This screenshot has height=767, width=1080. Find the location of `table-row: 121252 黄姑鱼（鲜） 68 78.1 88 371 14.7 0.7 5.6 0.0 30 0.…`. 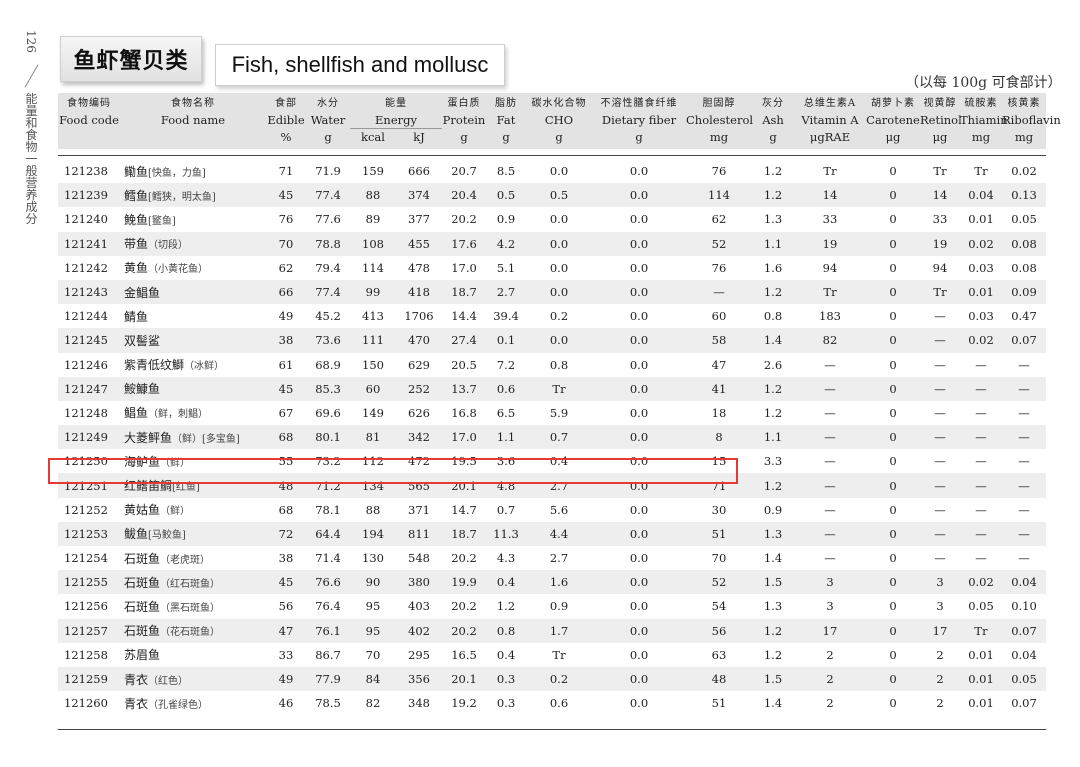

table-row: 121252 黄姑鱼（鲜） 68 78.1 88 371 14.7 0.7 5.6 0.0 30 0.… is located at coordinates (552, 510).